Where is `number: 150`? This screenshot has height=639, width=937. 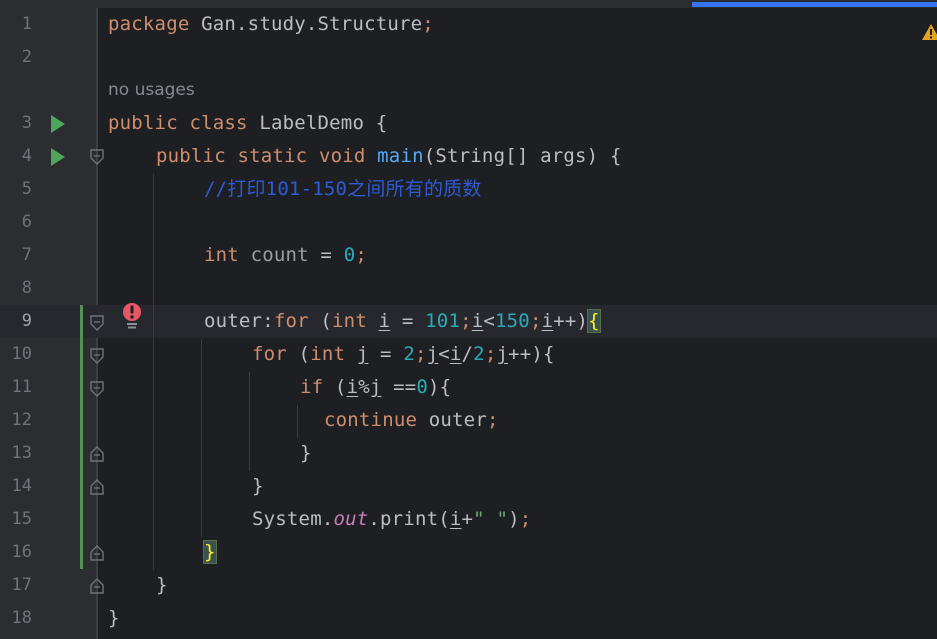
number: 150 is located at coordinates (512, 321).